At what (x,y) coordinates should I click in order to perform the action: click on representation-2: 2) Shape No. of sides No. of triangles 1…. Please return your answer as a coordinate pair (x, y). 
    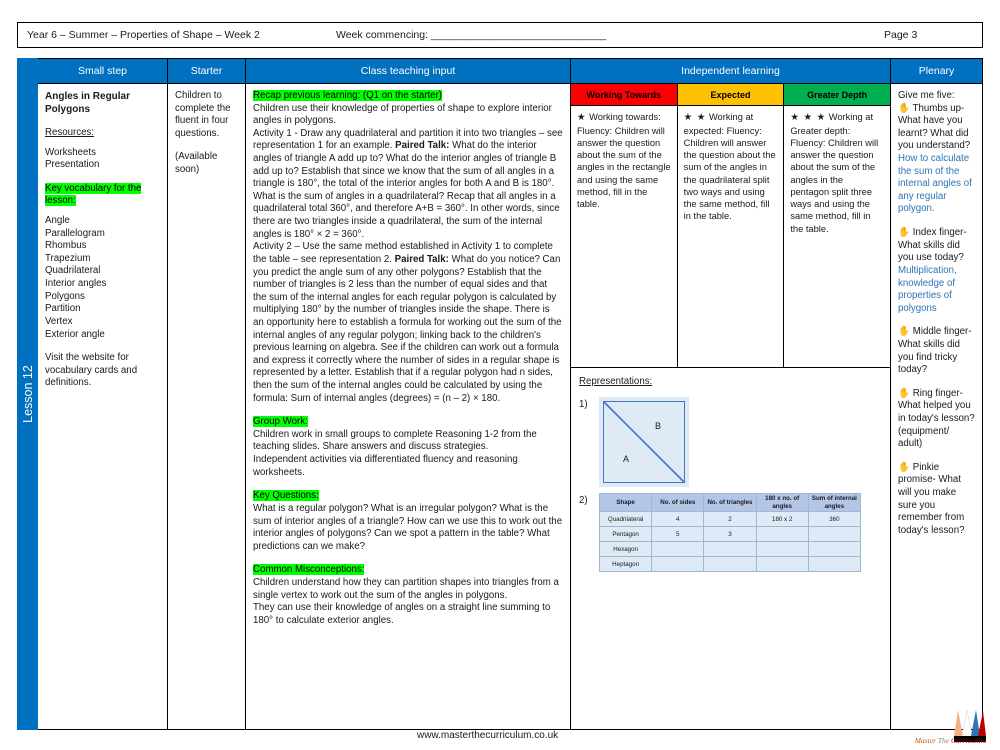
    Looking at the image, I should click on (730, 532).